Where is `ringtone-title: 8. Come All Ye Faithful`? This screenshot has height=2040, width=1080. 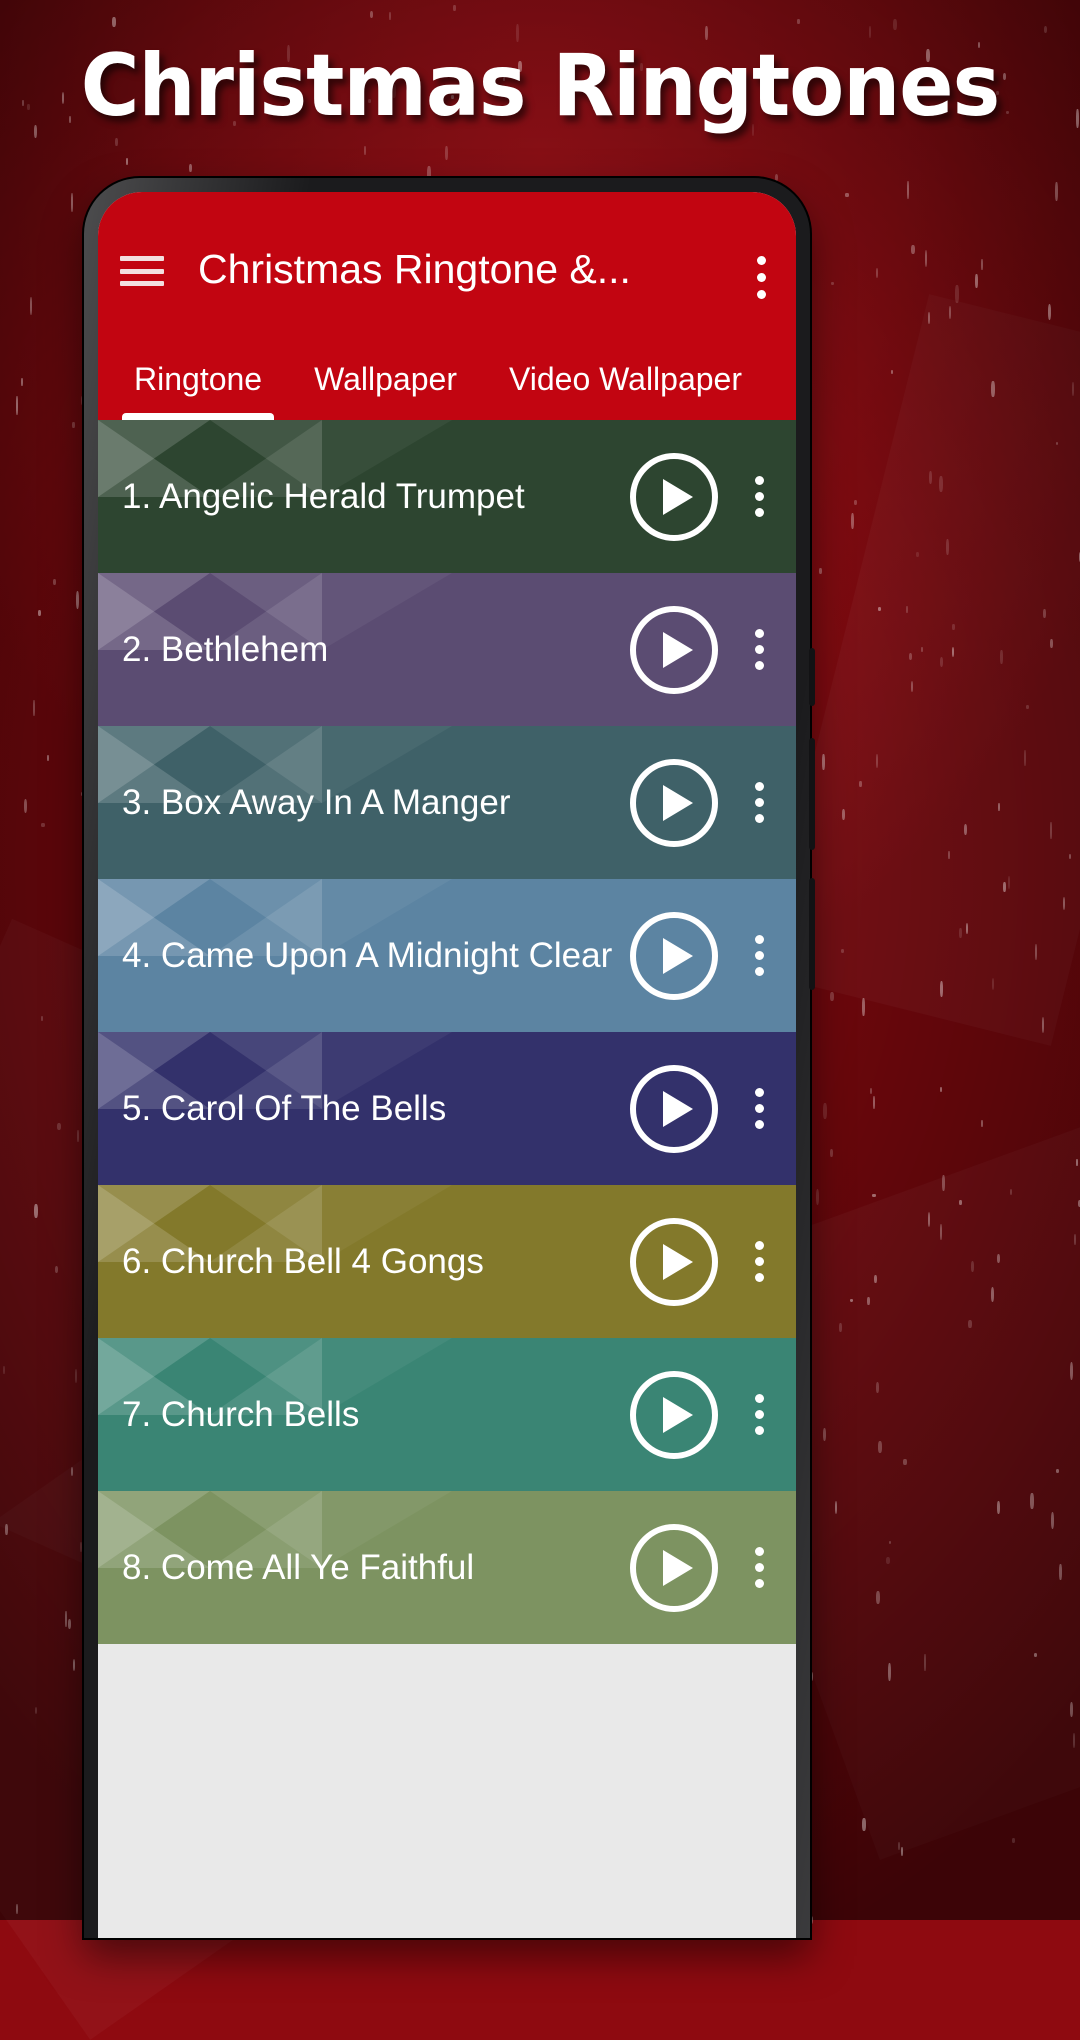 ringtone-title: 8. Come All Ye Faithful is located at coordinates (298, 1567).